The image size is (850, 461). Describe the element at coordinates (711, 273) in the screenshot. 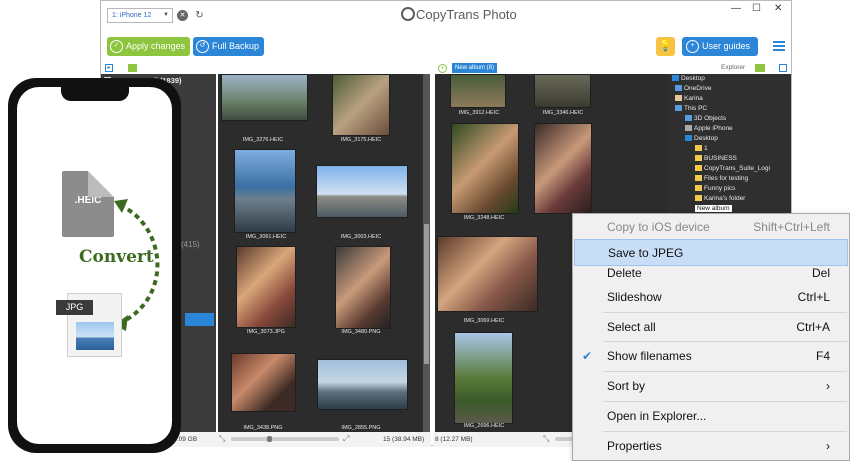

I see `menu-item-delete: Delete Del` at that location.